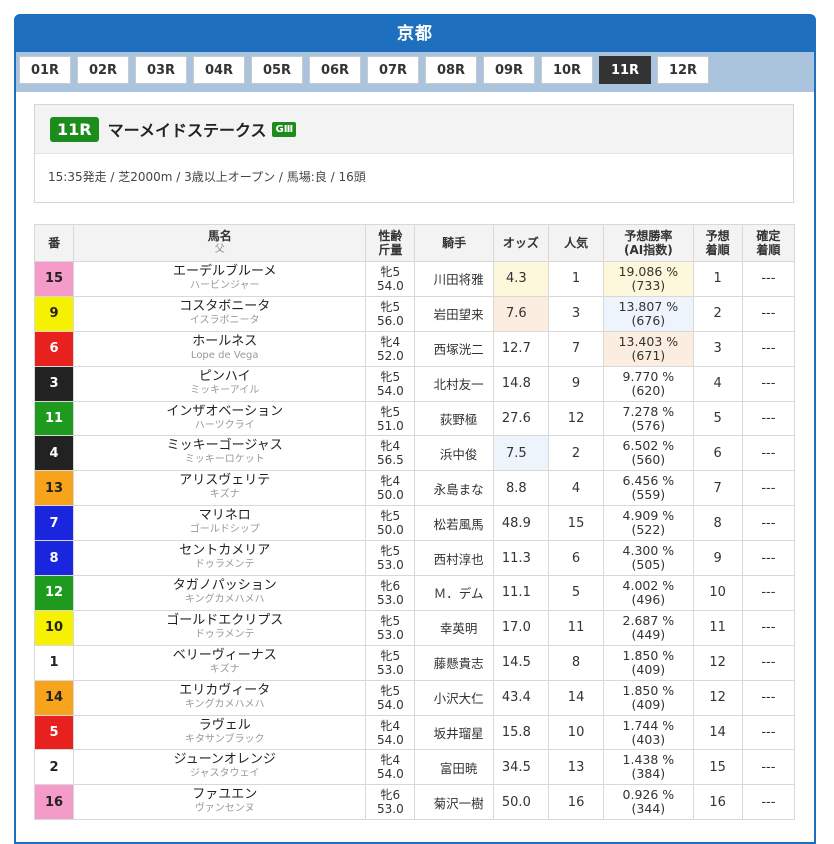 Image resolution: width=834 pixels, height=844 pixels. What do you see at coordinates (576, 558) in the screenshot?
I see `popularity-value: 6` at bounding box center [576, 558].